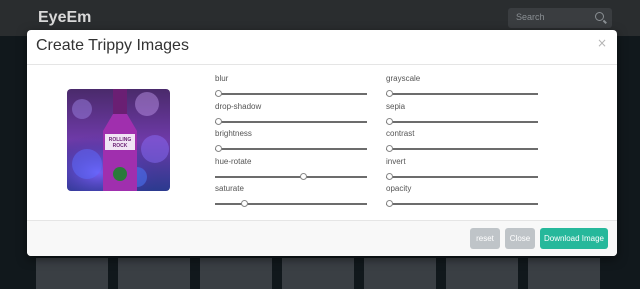  What do you see at coordinates (462, 148) in the screenshot?
I see `slider-contrast` at bounding box center [462, 148].